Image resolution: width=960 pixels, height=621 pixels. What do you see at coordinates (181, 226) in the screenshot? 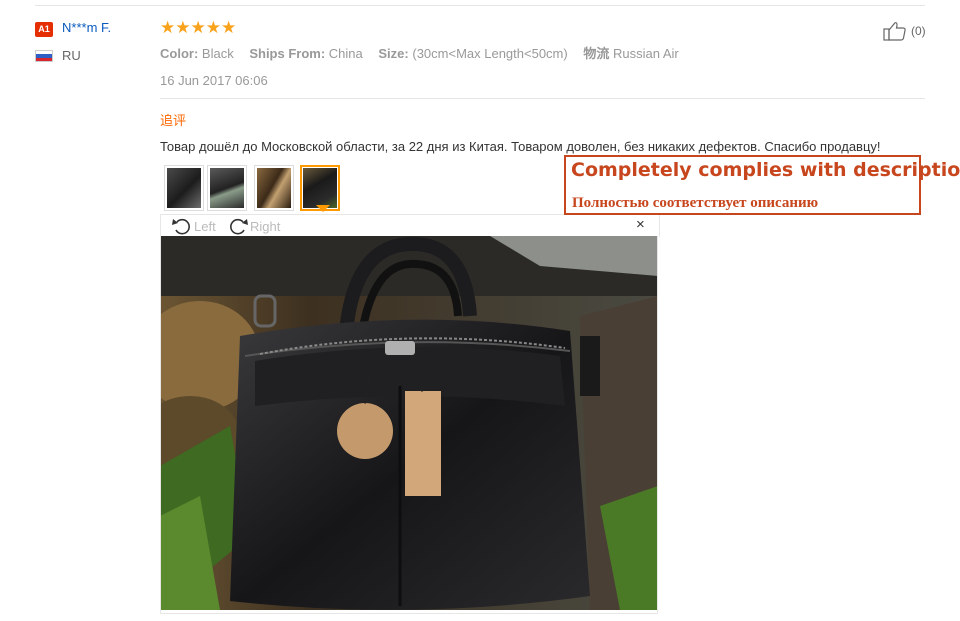
I see `rotate-left-icon` at bounding box center [181, 226].